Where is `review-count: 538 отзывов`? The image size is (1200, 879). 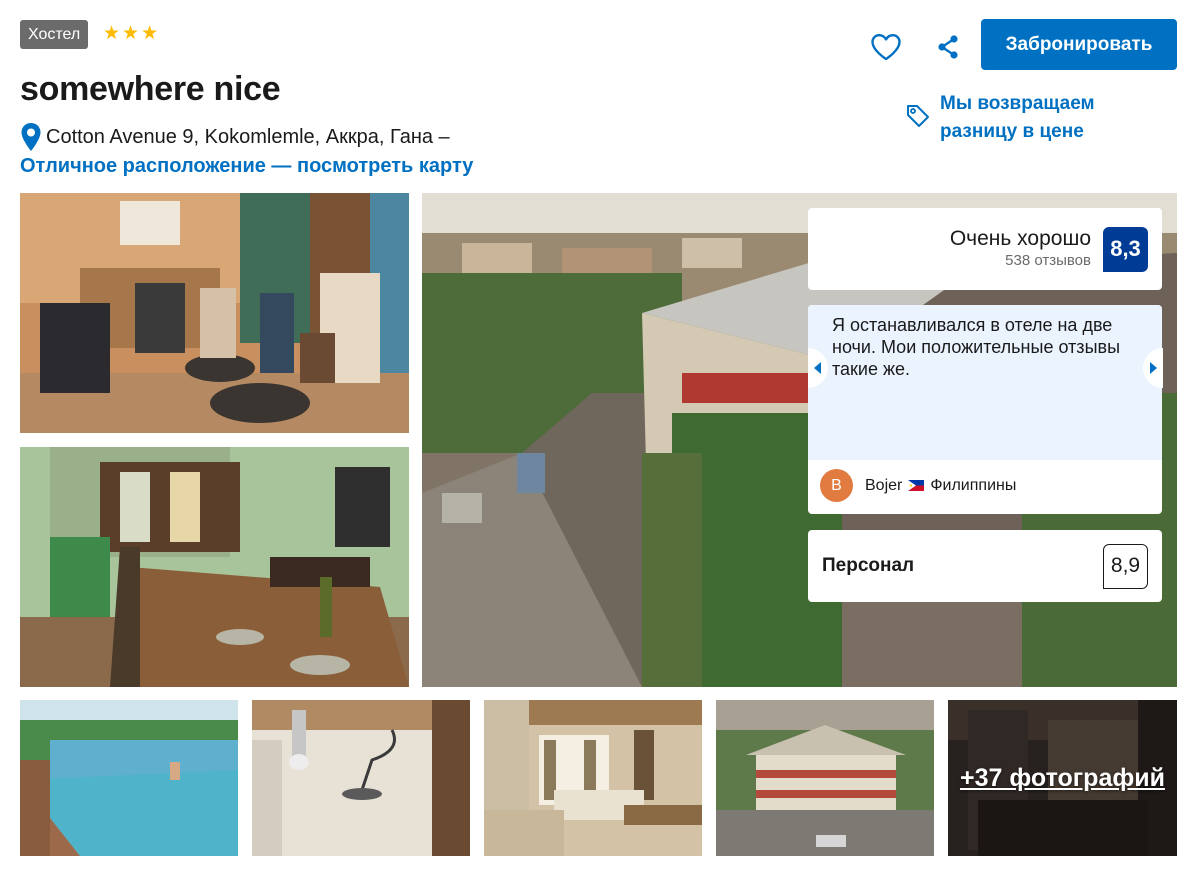
review-count: 538 отзывов is located at coordinates (1048, 260).